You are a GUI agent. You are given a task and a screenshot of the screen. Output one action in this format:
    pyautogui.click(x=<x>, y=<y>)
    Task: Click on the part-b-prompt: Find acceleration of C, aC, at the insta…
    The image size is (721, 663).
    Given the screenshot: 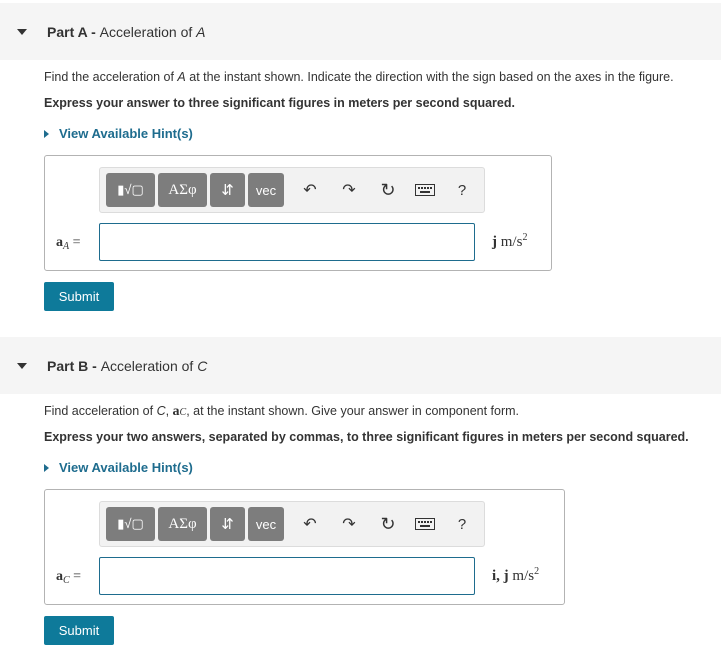 What is the action you would take?
    pyautogui.click(x=282, y=411)
    